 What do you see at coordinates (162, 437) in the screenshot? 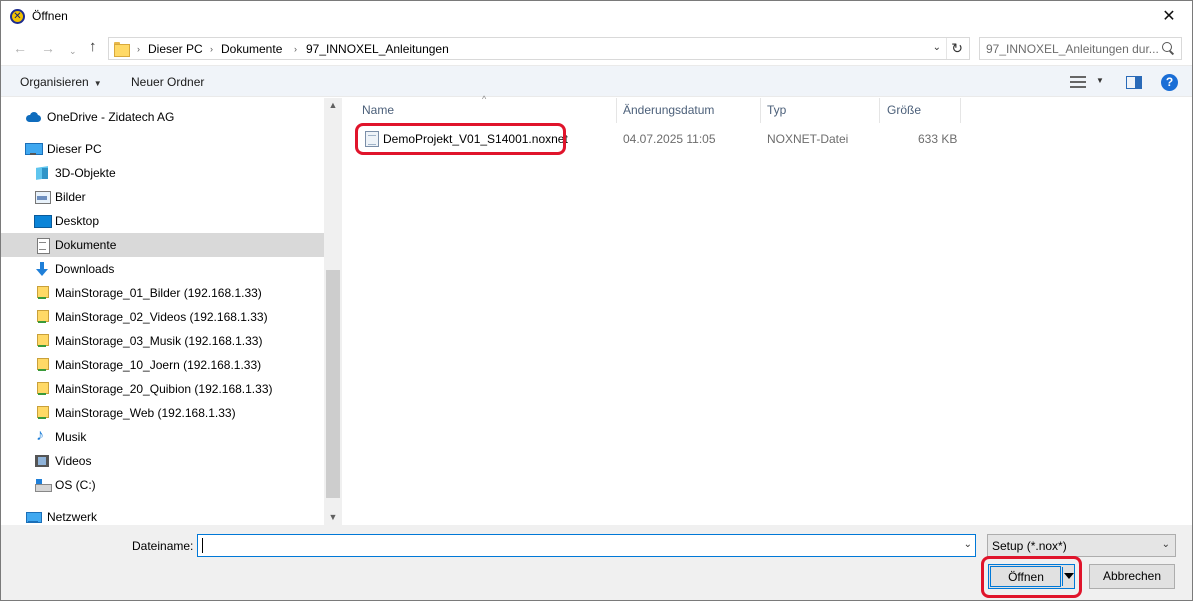
I see `nav-item-musik: Musik` at bounding box center [162, 437].